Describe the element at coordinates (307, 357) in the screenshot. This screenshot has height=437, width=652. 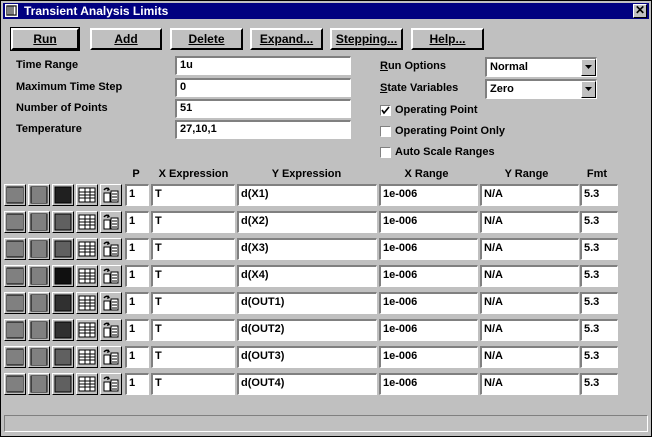
I see `y-expression-cell: d(OUT3)` at that location.